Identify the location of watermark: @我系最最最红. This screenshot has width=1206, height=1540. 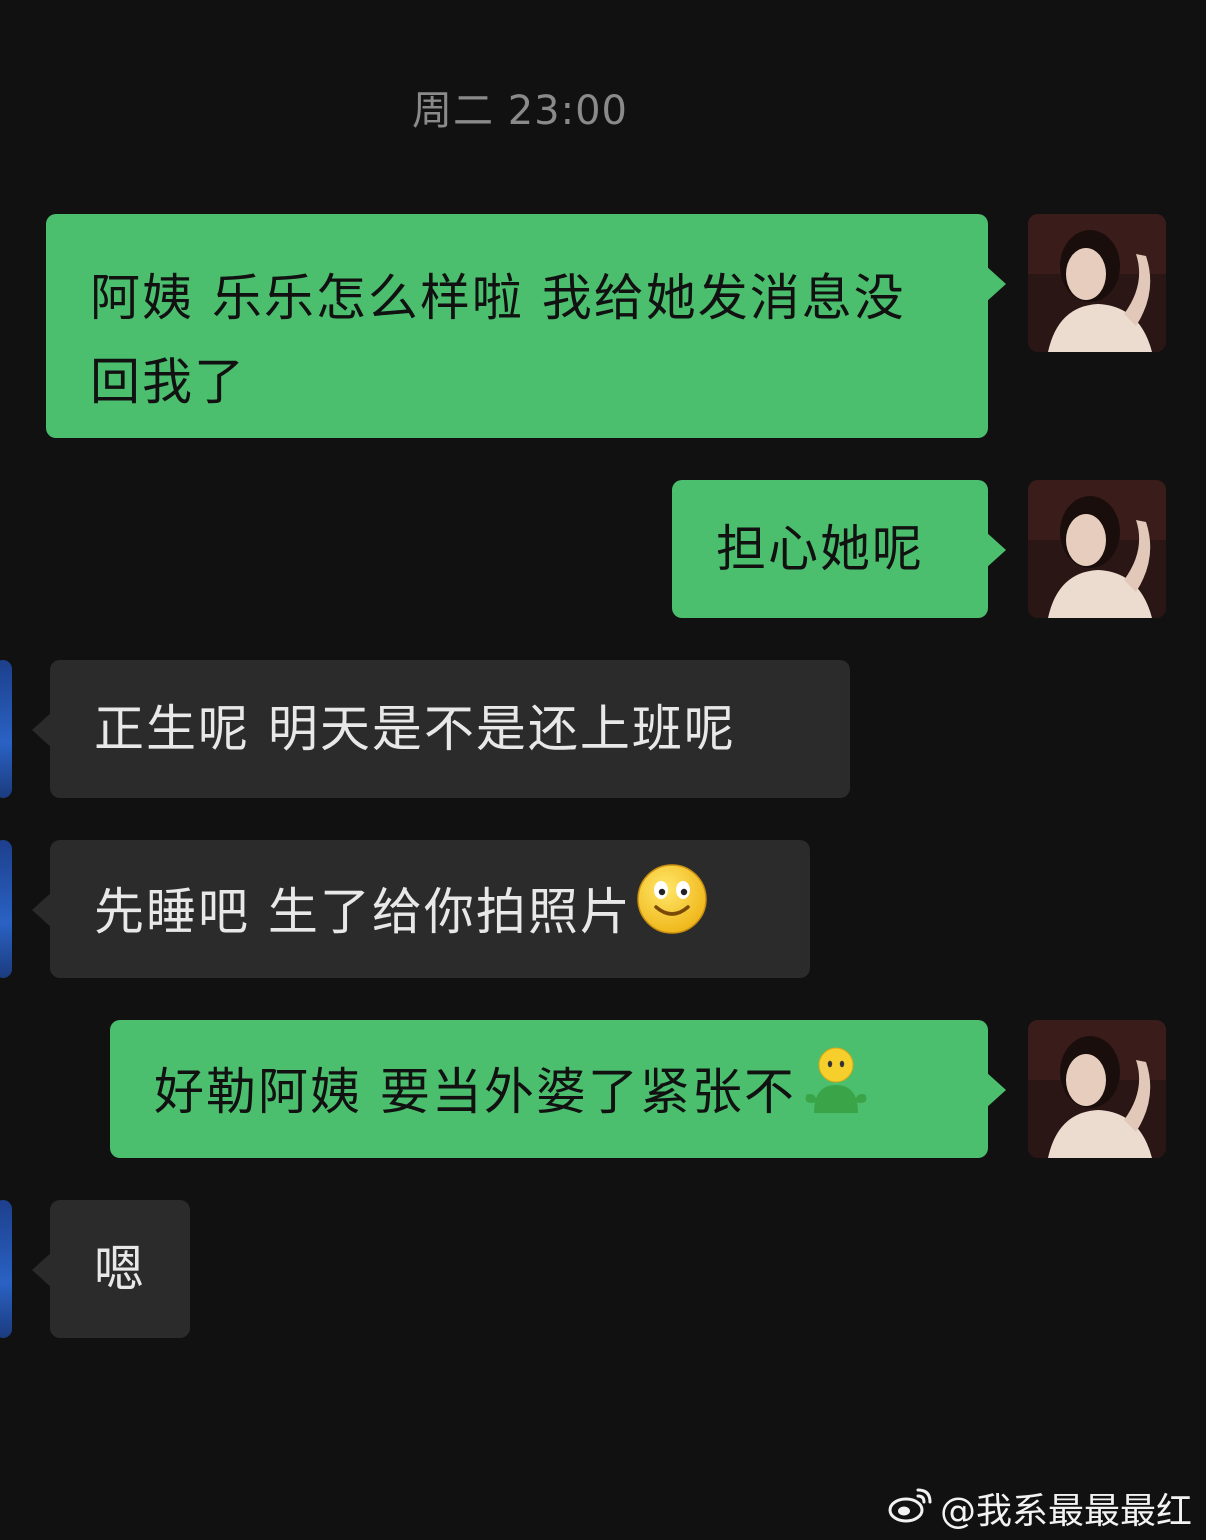
(1040, 1508).